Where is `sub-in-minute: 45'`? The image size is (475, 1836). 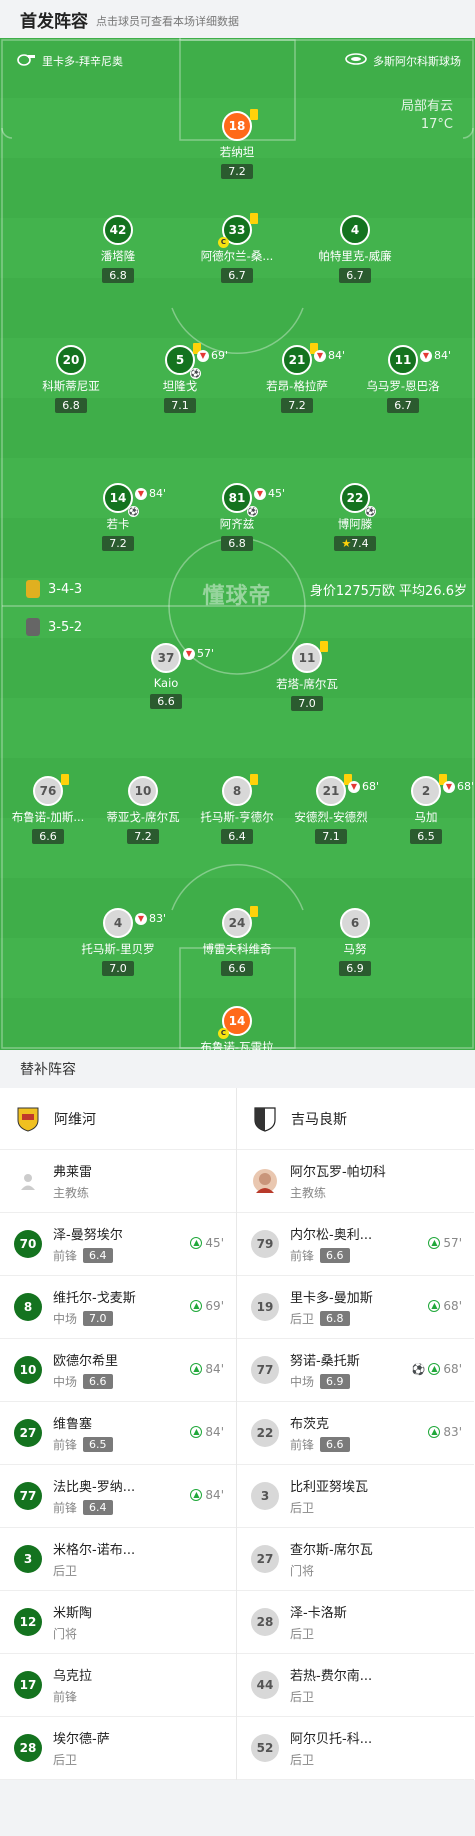
sub-in-minute: 45' is located at coordinates (214, 1243).